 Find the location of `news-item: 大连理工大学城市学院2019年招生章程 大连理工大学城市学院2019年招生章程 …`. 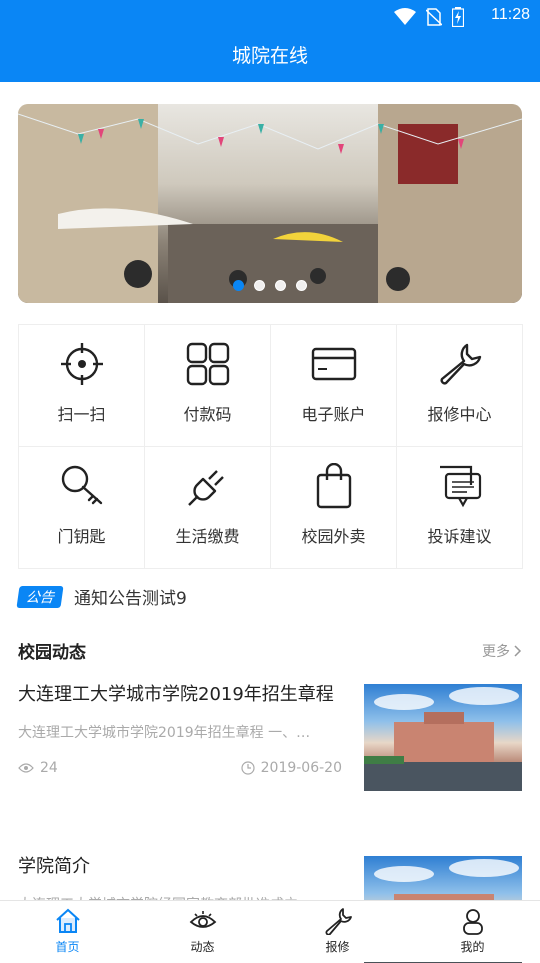

news-item: 大连理工大学城市学院2019年招生章程 大连理工大学城市学院2019年招生章程 … is located at coordinates (270, 734).